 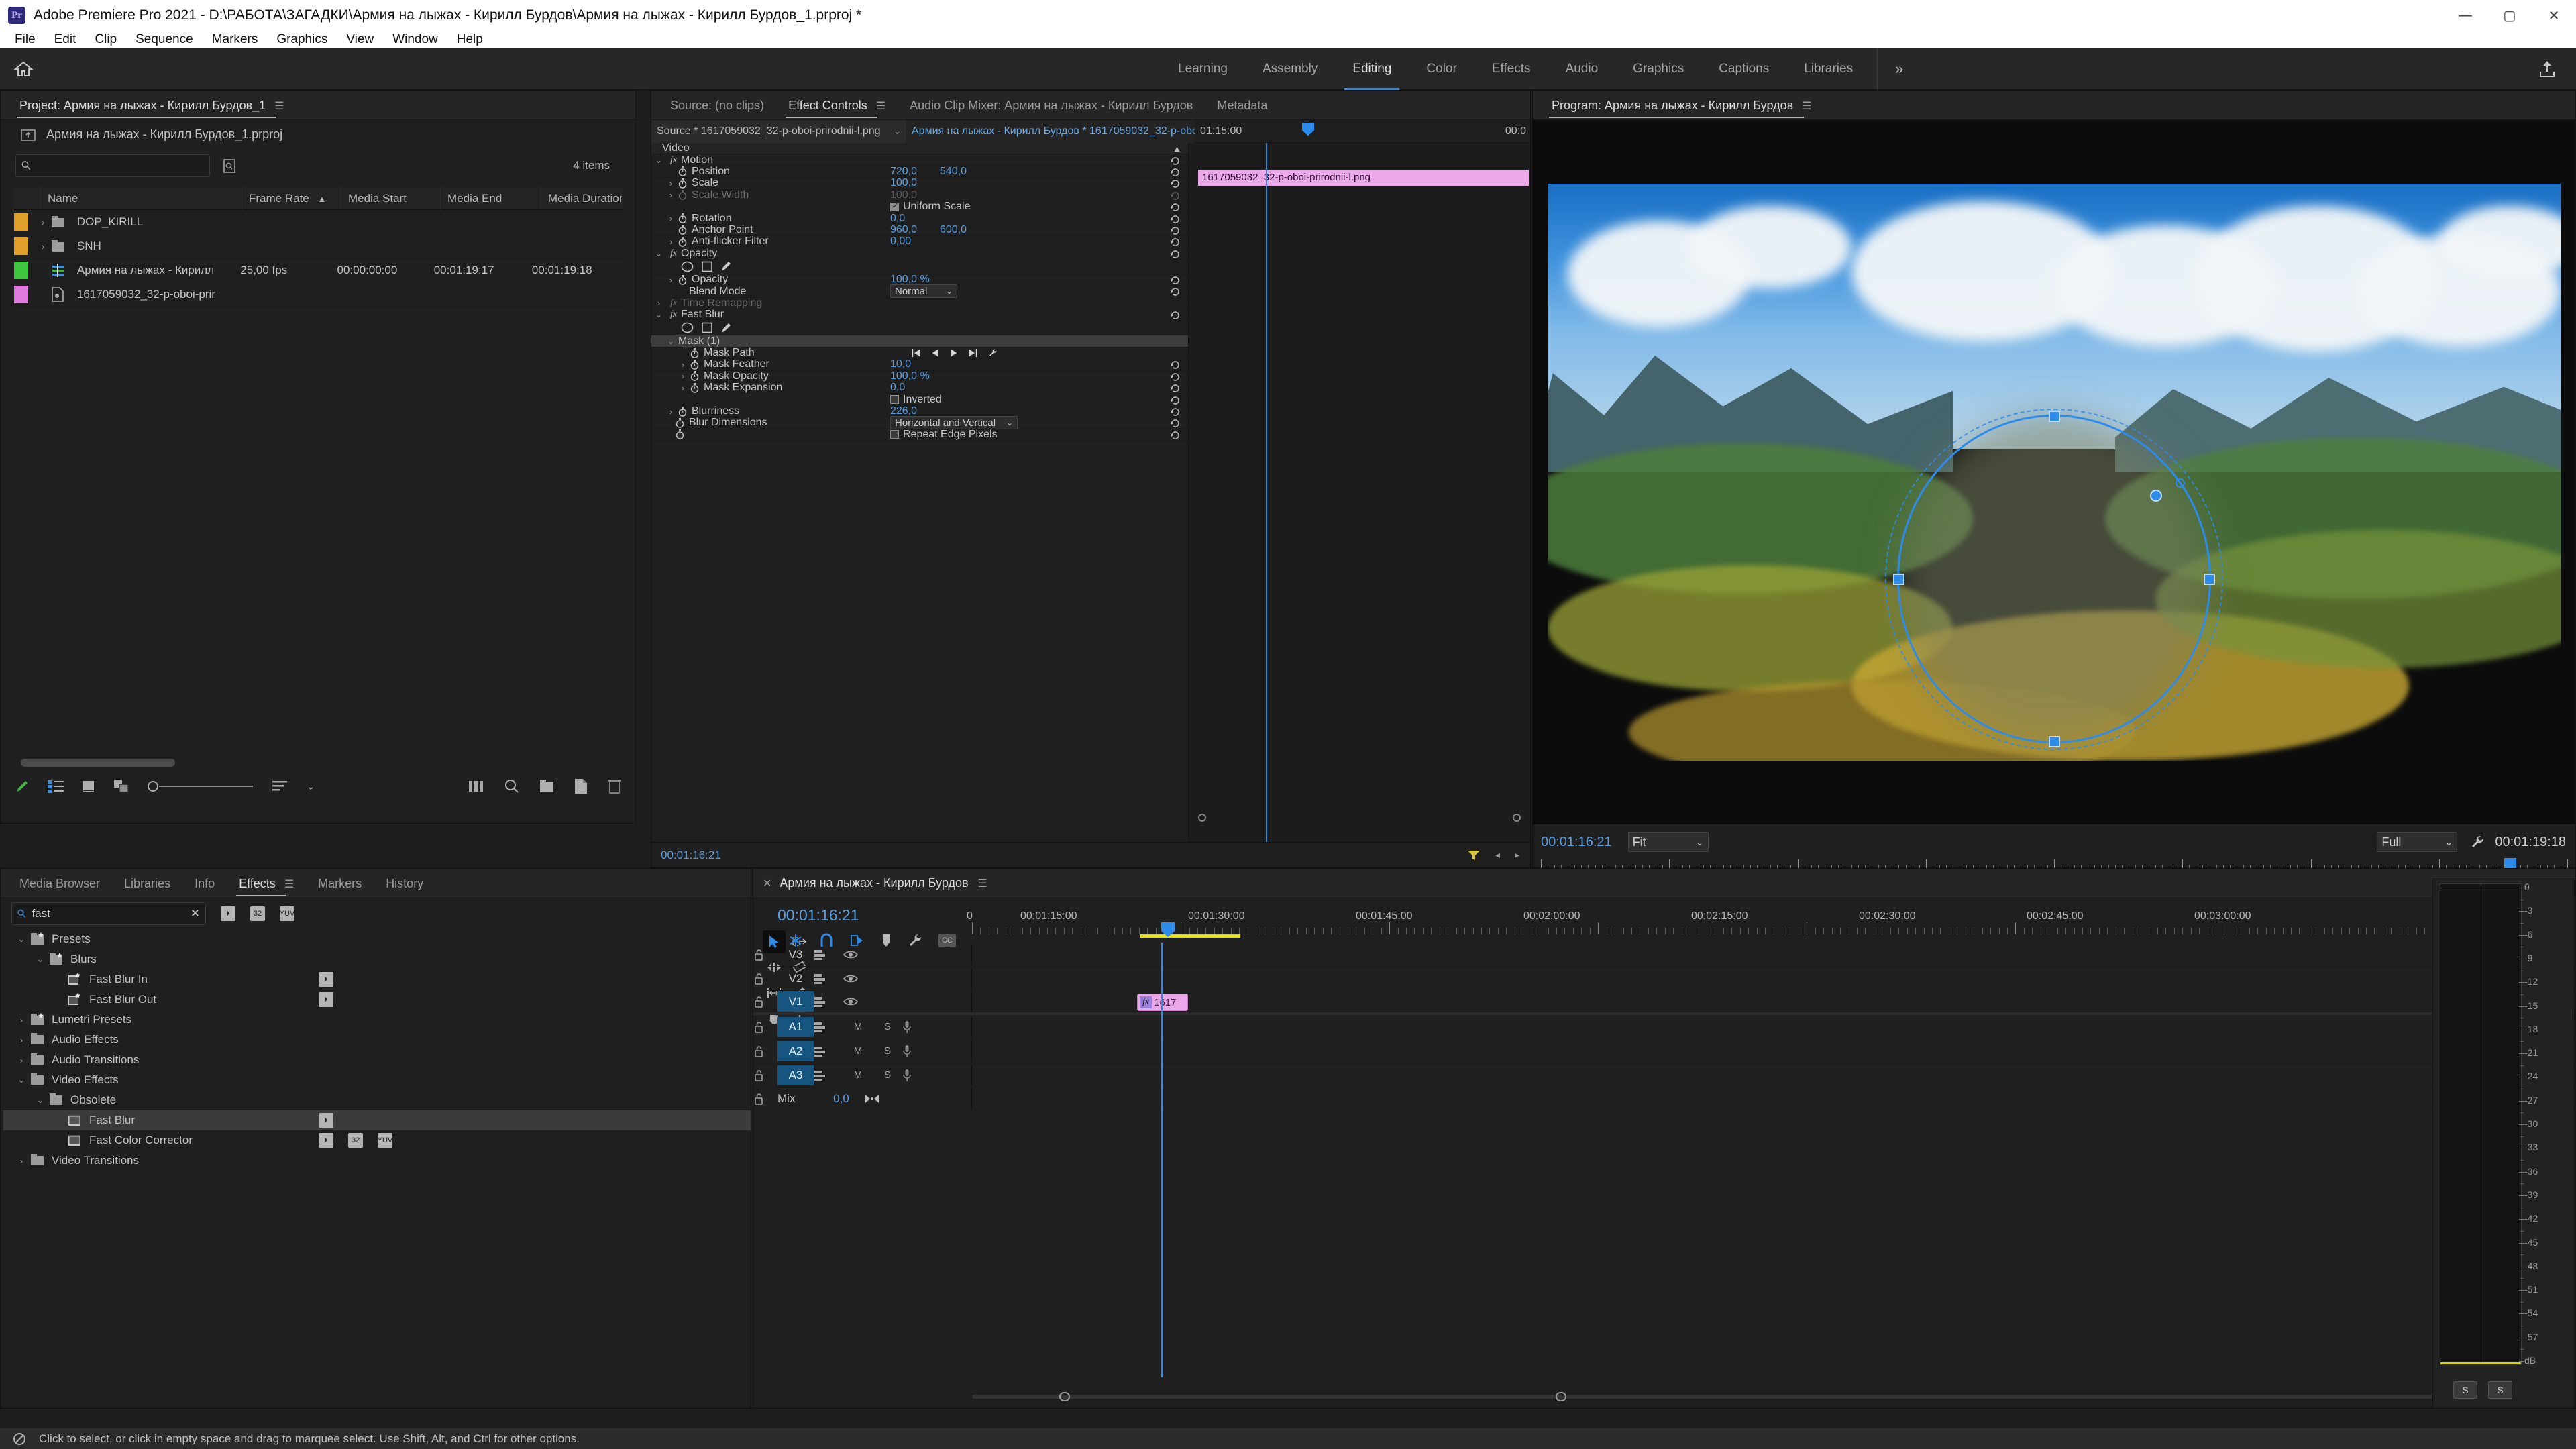 I want to click on pen-icon, so click(x=22, y=786).